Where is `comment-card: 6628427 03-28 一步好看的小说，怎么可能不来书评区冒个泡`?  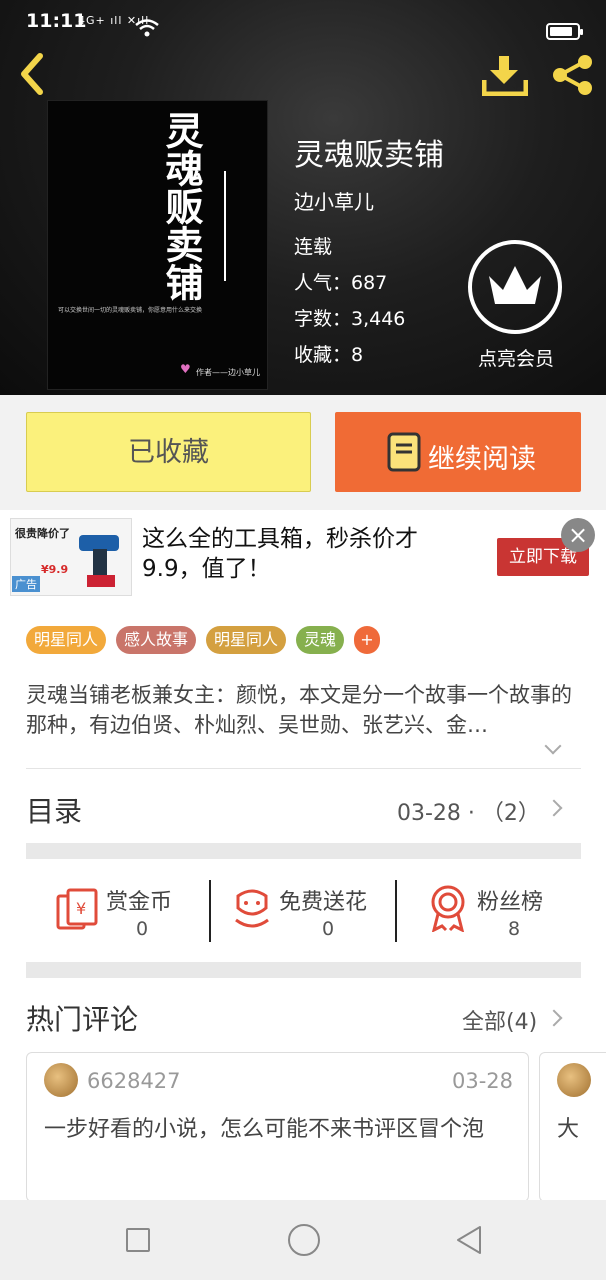
comment-card: 6628427 03-28 一步好看的小说，怎么可能不来书评区冒个泡 is located at coordinates (277, 1127).